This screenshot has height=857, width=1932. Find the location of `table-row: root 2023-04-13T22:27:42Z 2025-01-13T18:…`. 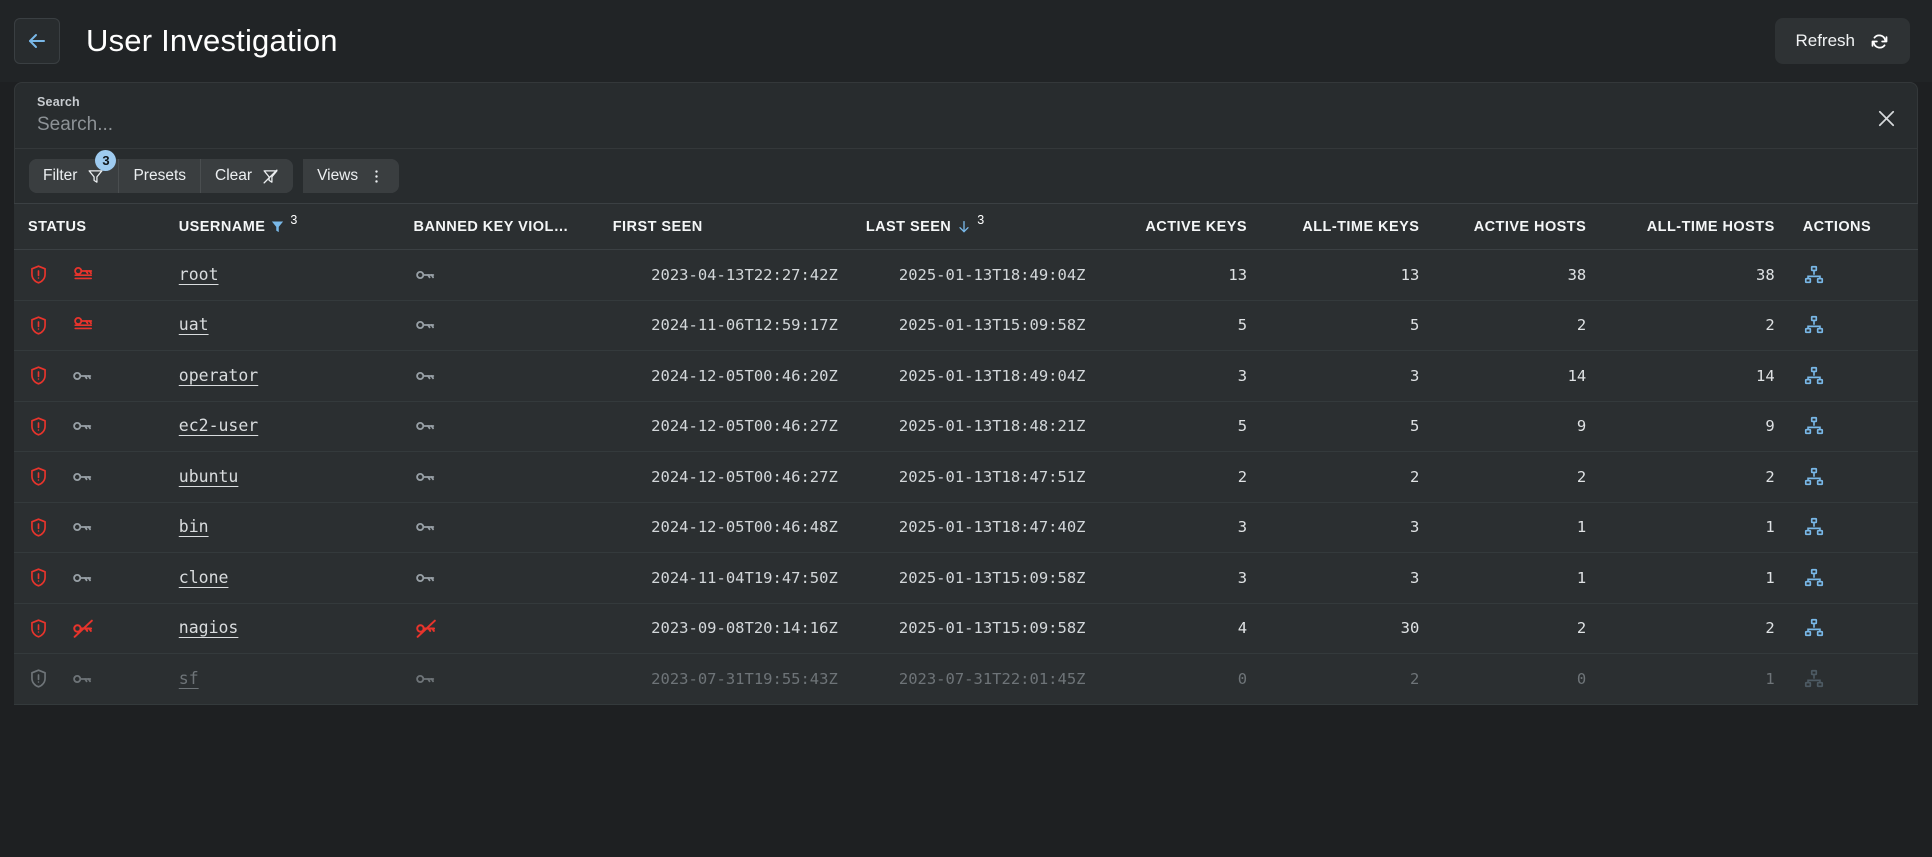

table-row: root 2023-04-13T22:27:42Z 2025-01-13T18:… is located at coordinates (966, 275).